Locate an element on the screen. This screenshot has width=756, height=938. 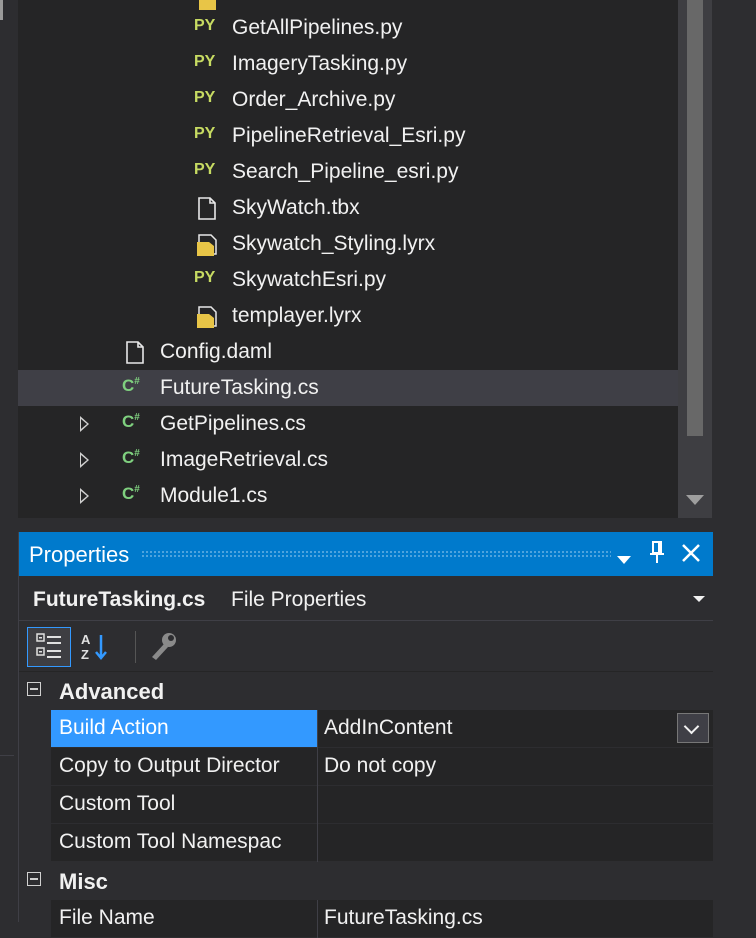
tree-item: templayer.lyrx is located at coordinates (348, 316).